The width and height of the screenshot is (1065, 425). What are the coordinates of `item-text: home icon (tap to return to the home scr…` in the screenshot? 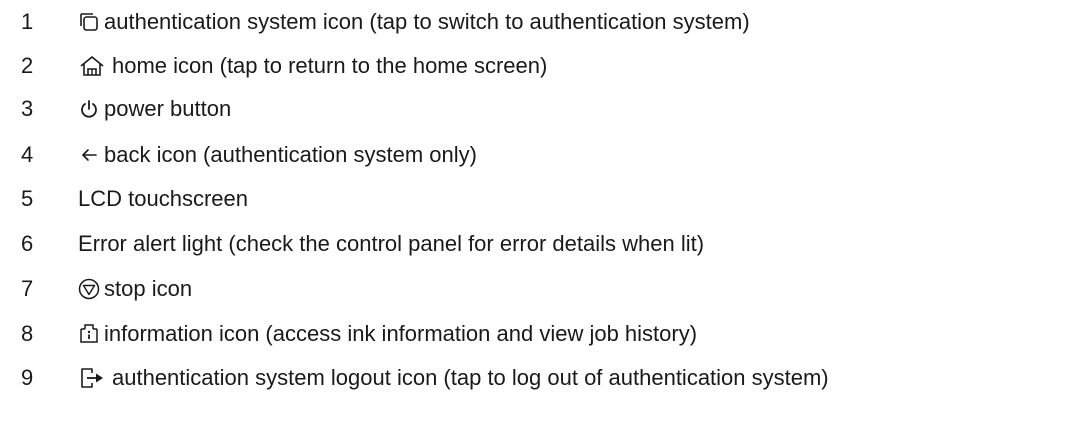 It's located at (330, 65).